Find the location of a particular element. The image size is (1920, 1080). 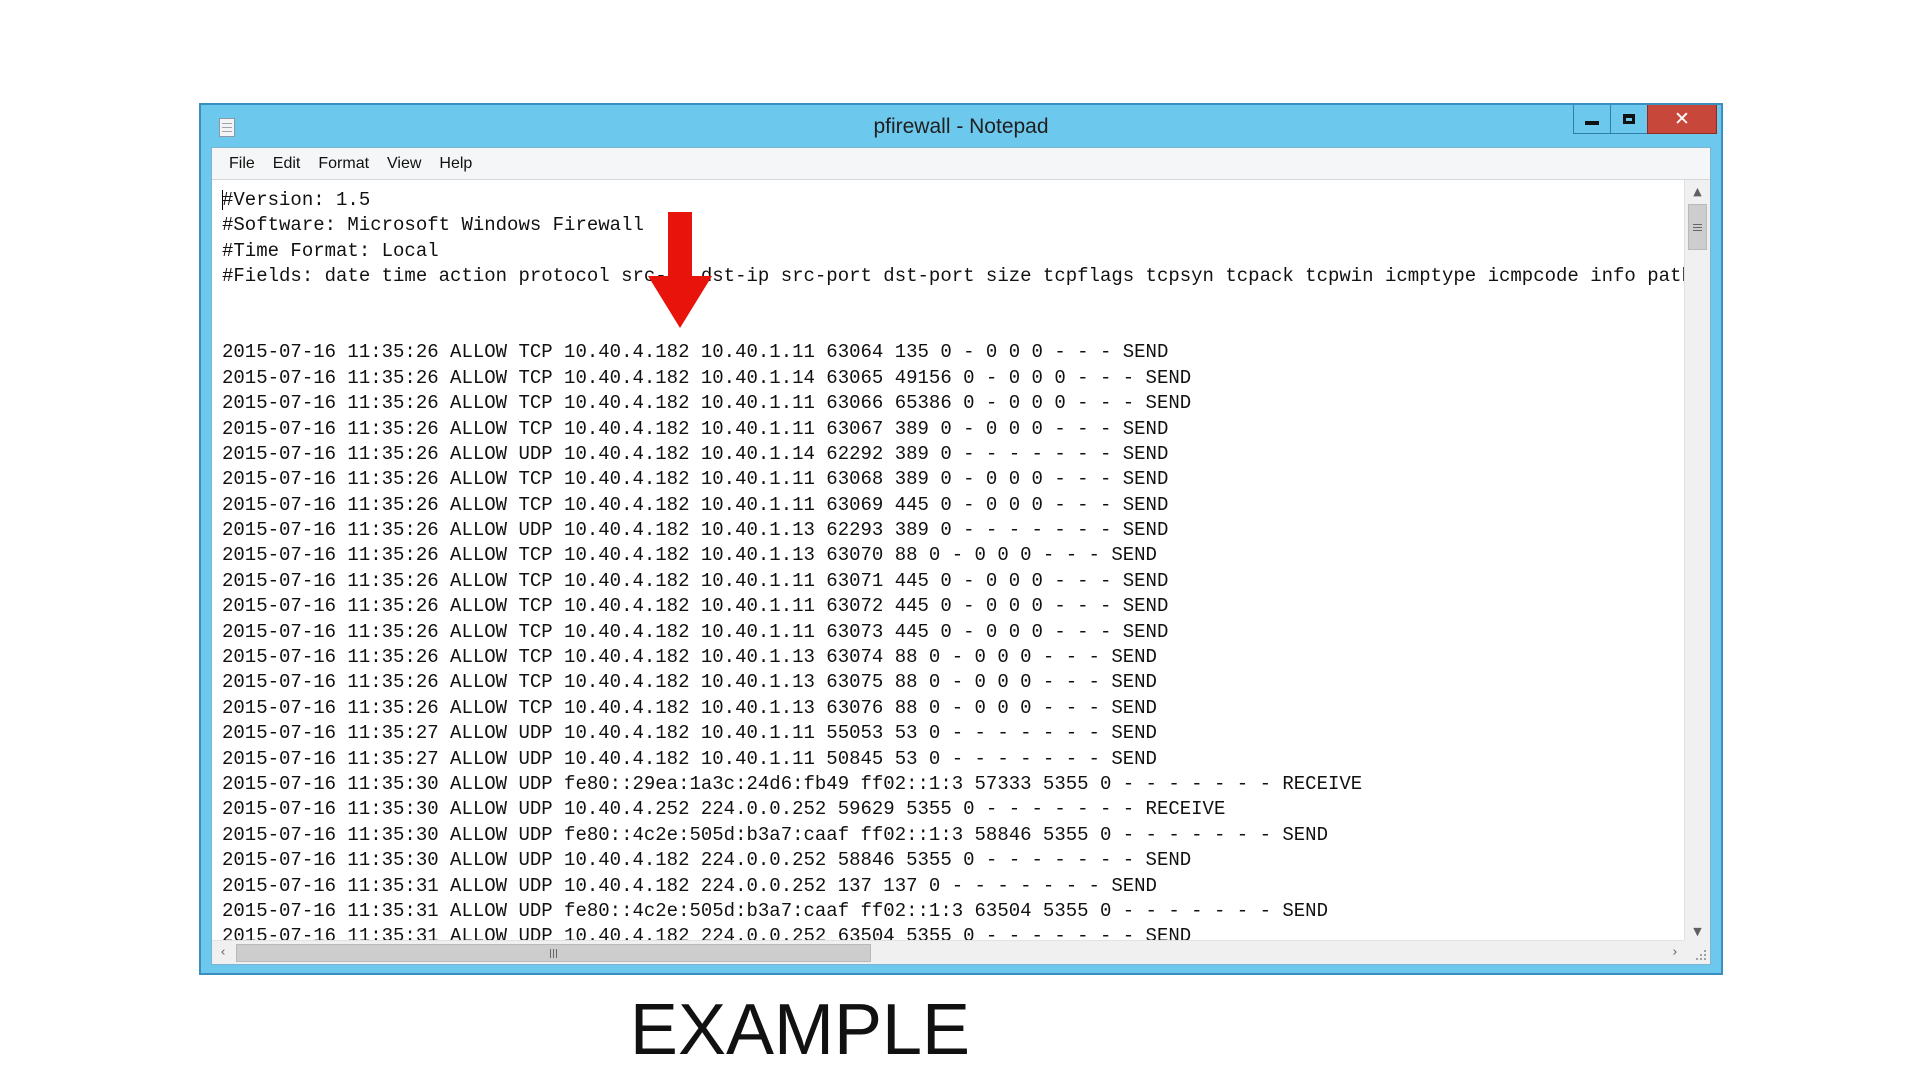

maximize-button is located at coordinates (1629, 119).